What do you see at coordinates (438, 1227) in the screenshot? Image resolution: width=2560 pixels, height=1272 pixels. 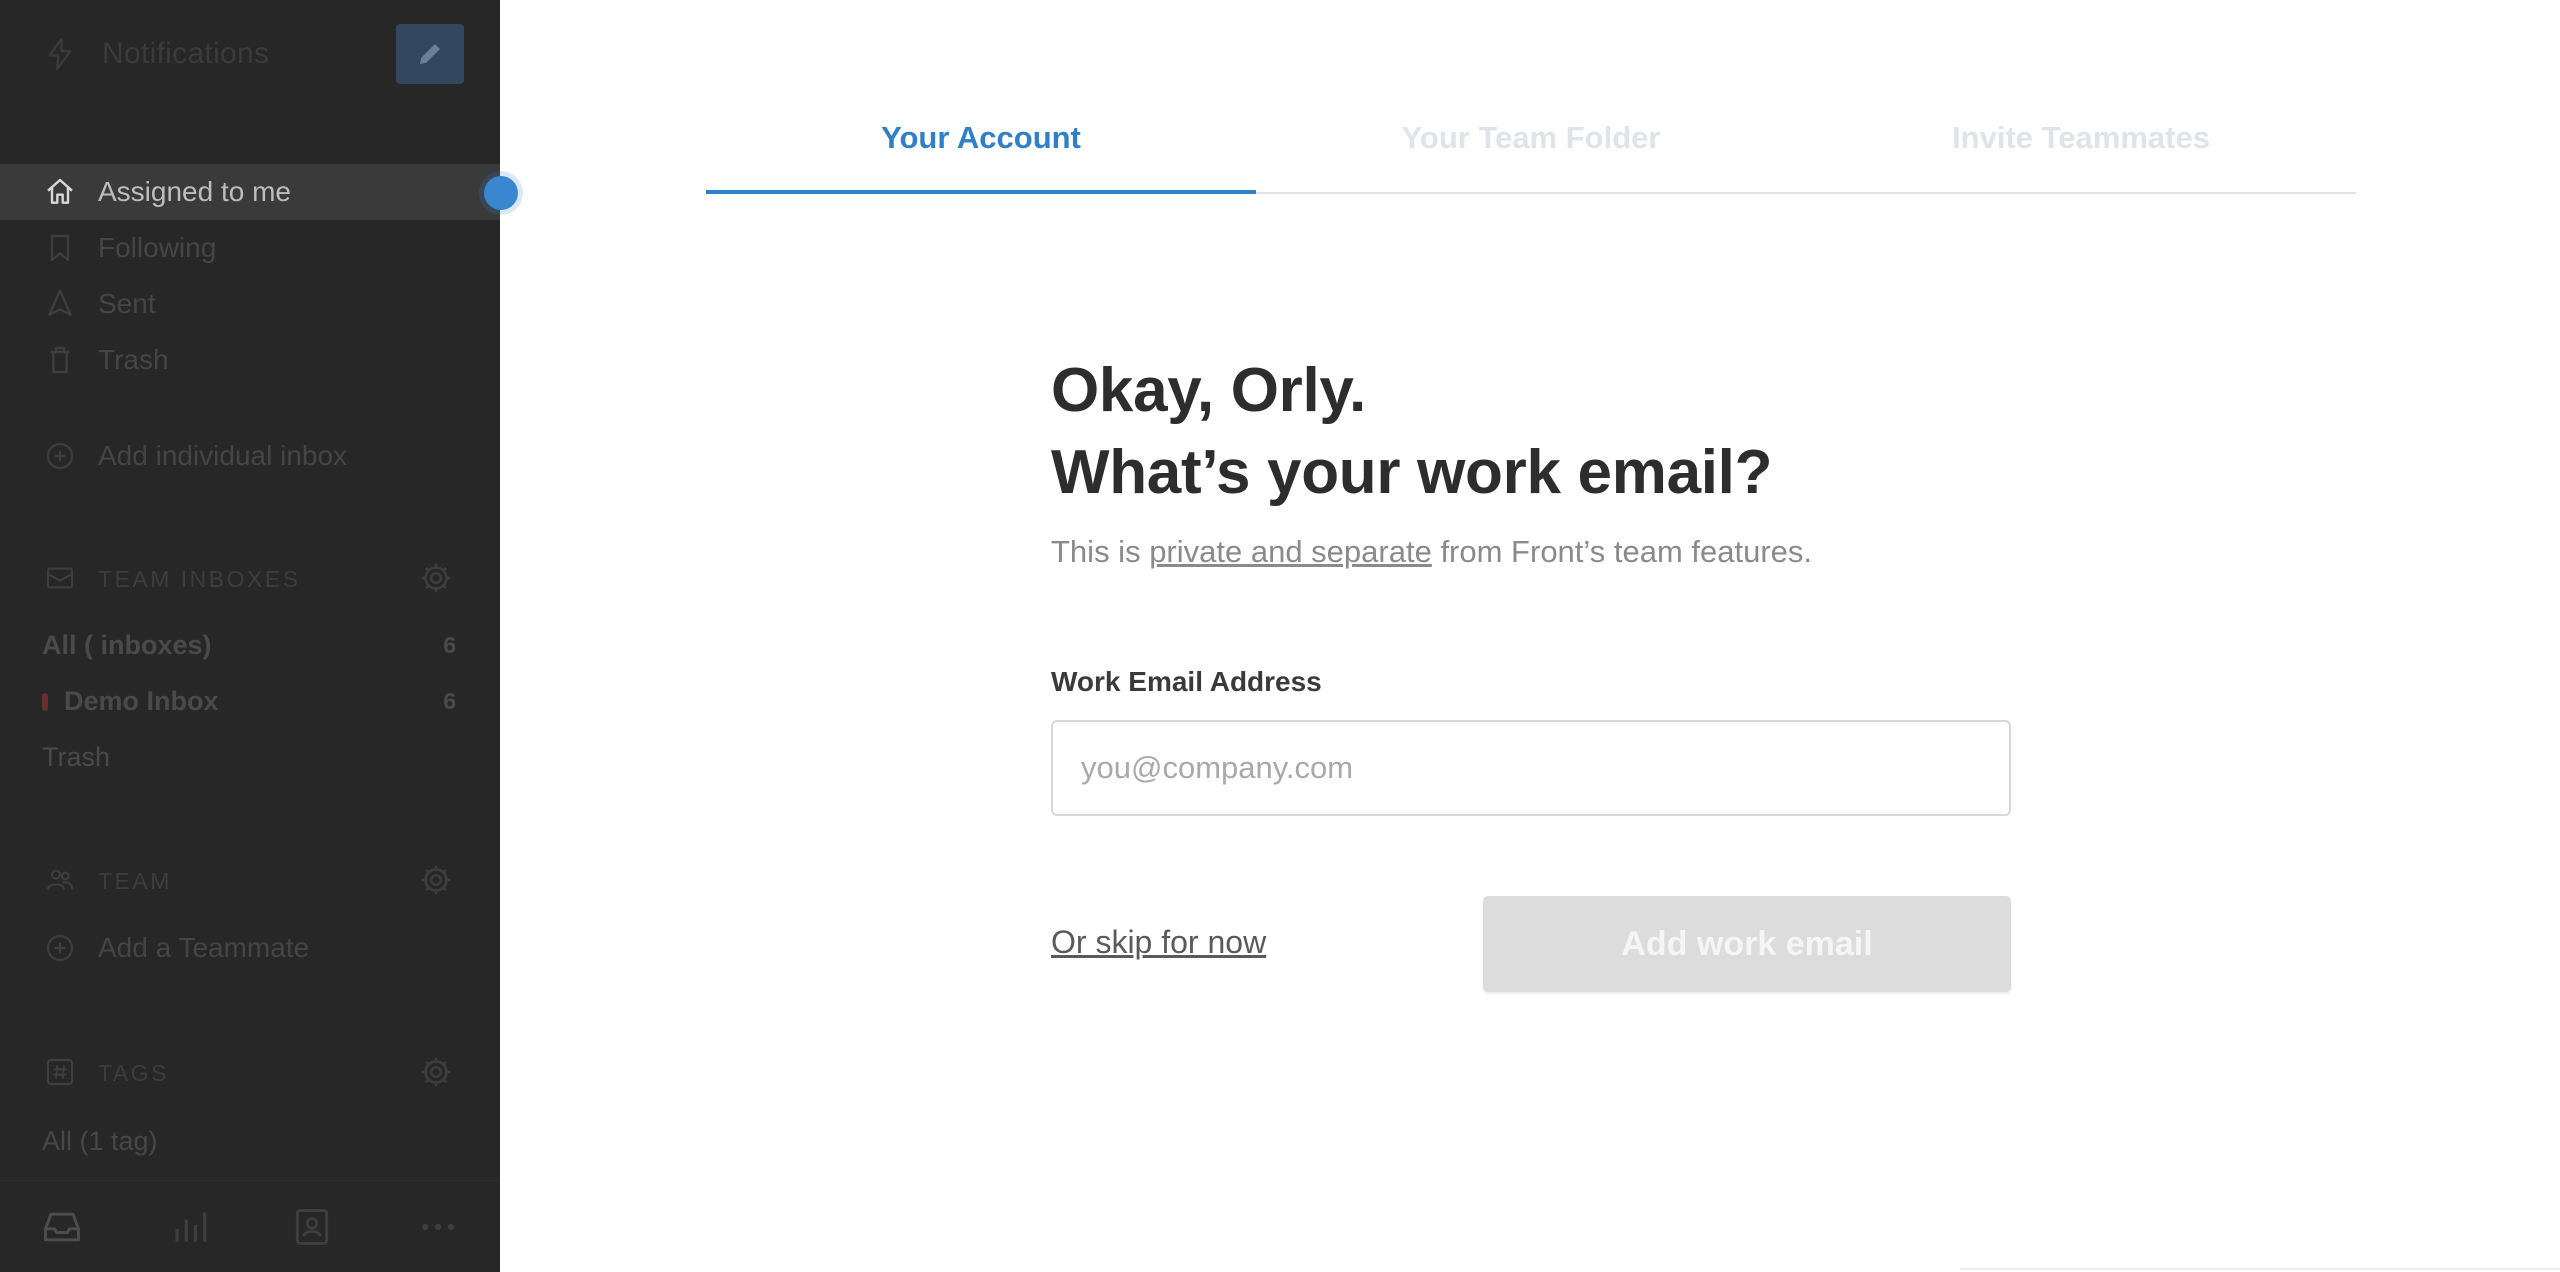 I see `more-icon` at bounding box center [438, 1227].